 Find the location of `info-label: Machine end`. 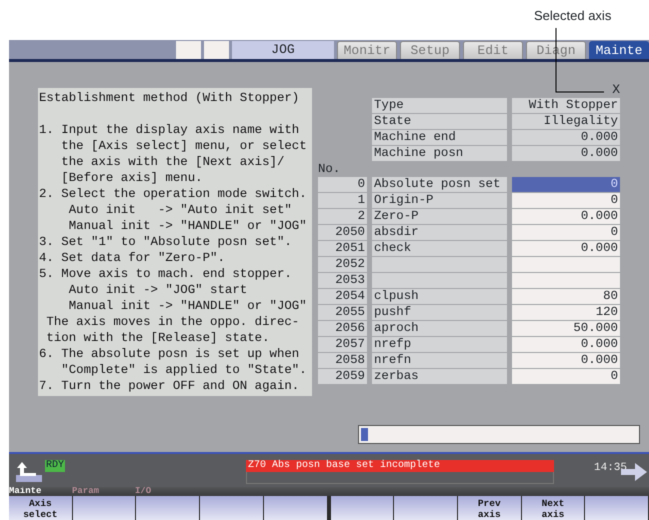

info-label: Machine end is located at coordinates (439, 137).